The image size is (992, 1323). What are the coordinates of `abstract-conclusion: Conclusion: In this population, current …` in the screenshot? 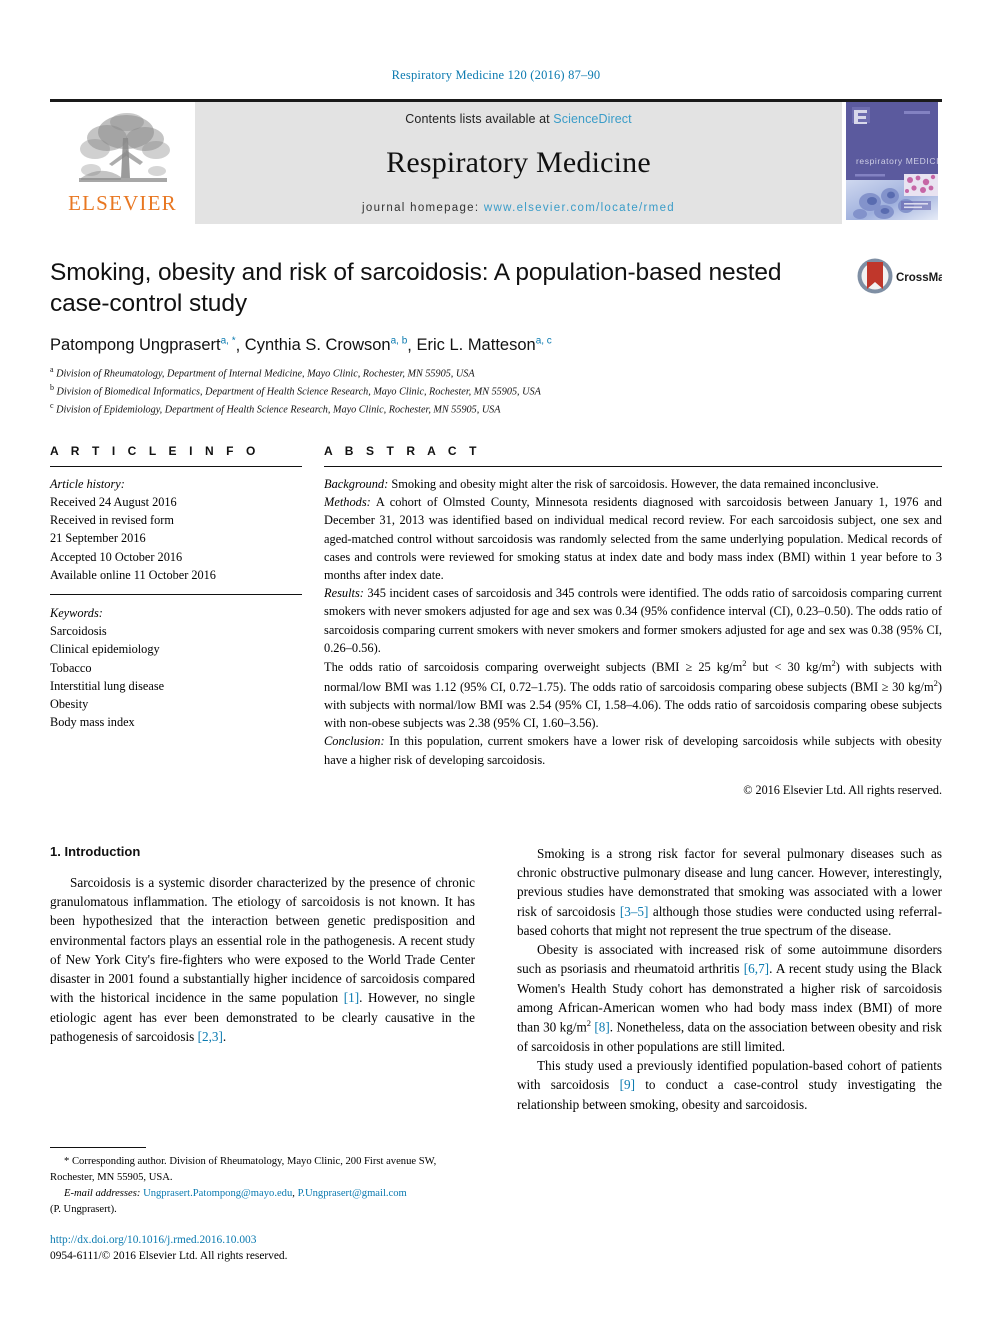 It's located at (633, 750).